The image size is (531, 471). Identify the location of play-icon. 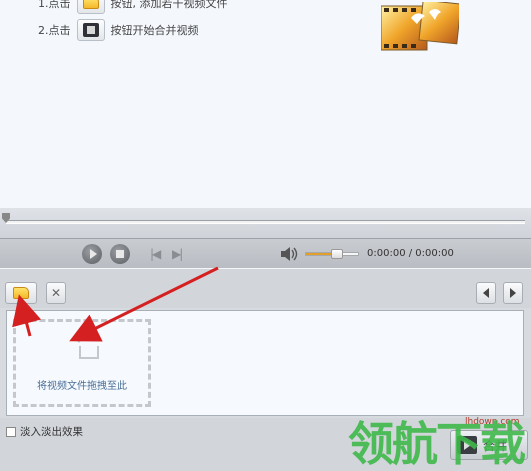
(93, 254).